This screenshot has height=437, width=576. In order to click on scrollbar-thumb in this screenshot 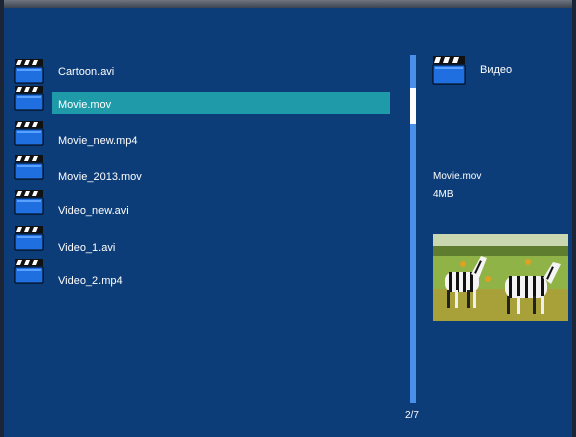, I will do `click(413, 106)`.